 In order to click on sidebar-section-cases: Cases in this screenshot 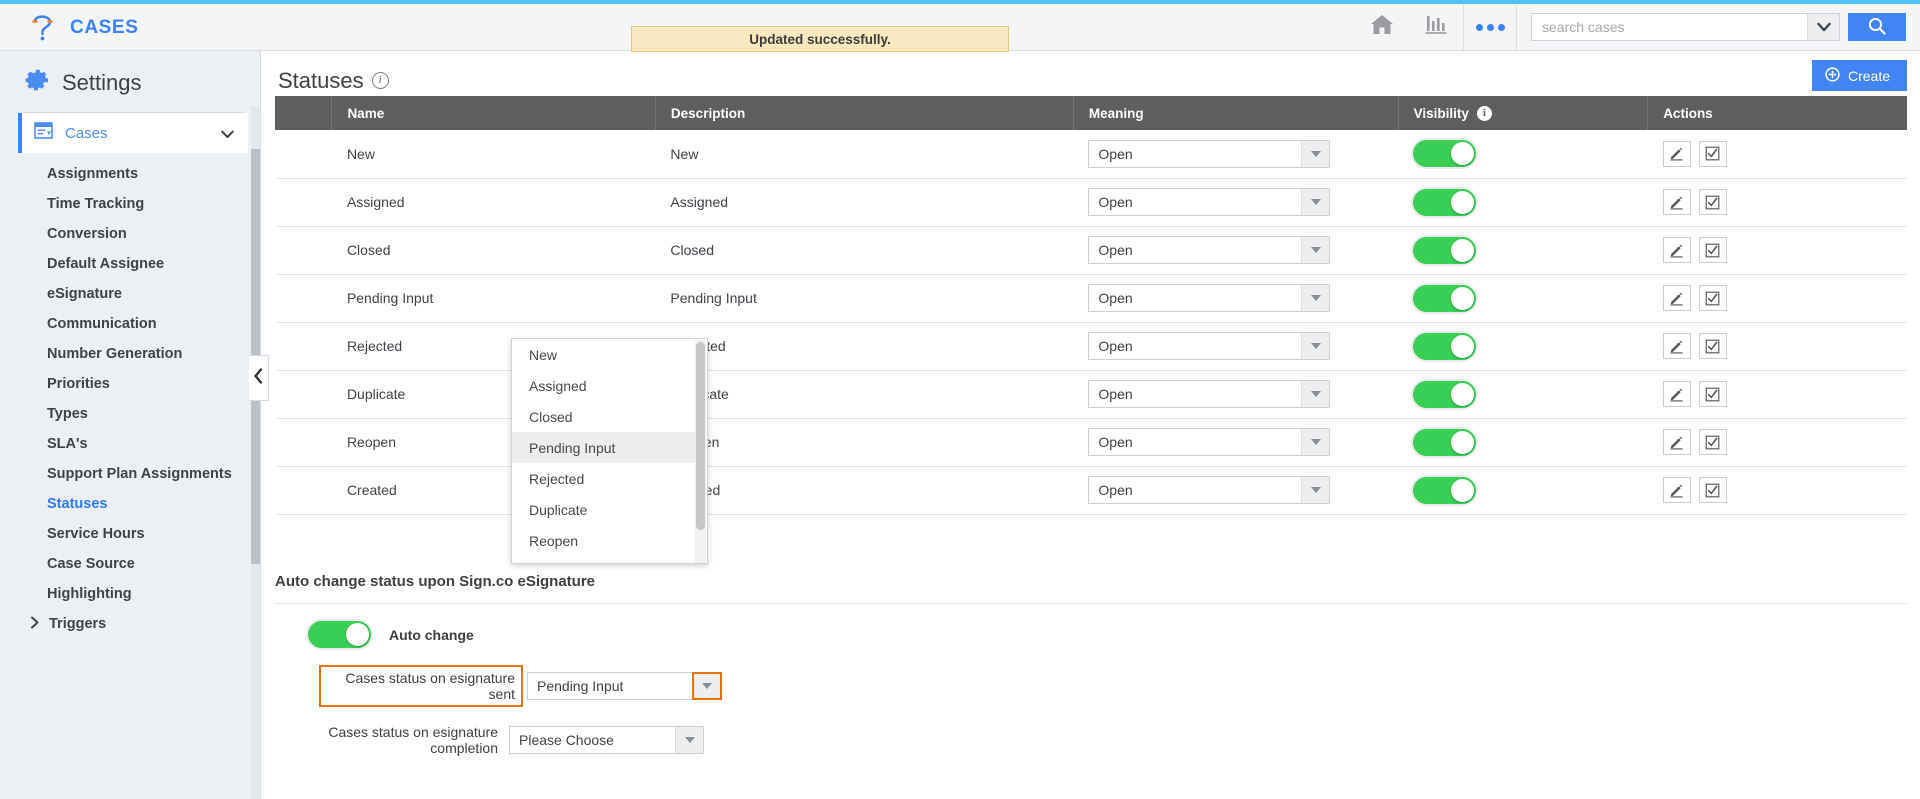, I will do `click(133, 133)`.